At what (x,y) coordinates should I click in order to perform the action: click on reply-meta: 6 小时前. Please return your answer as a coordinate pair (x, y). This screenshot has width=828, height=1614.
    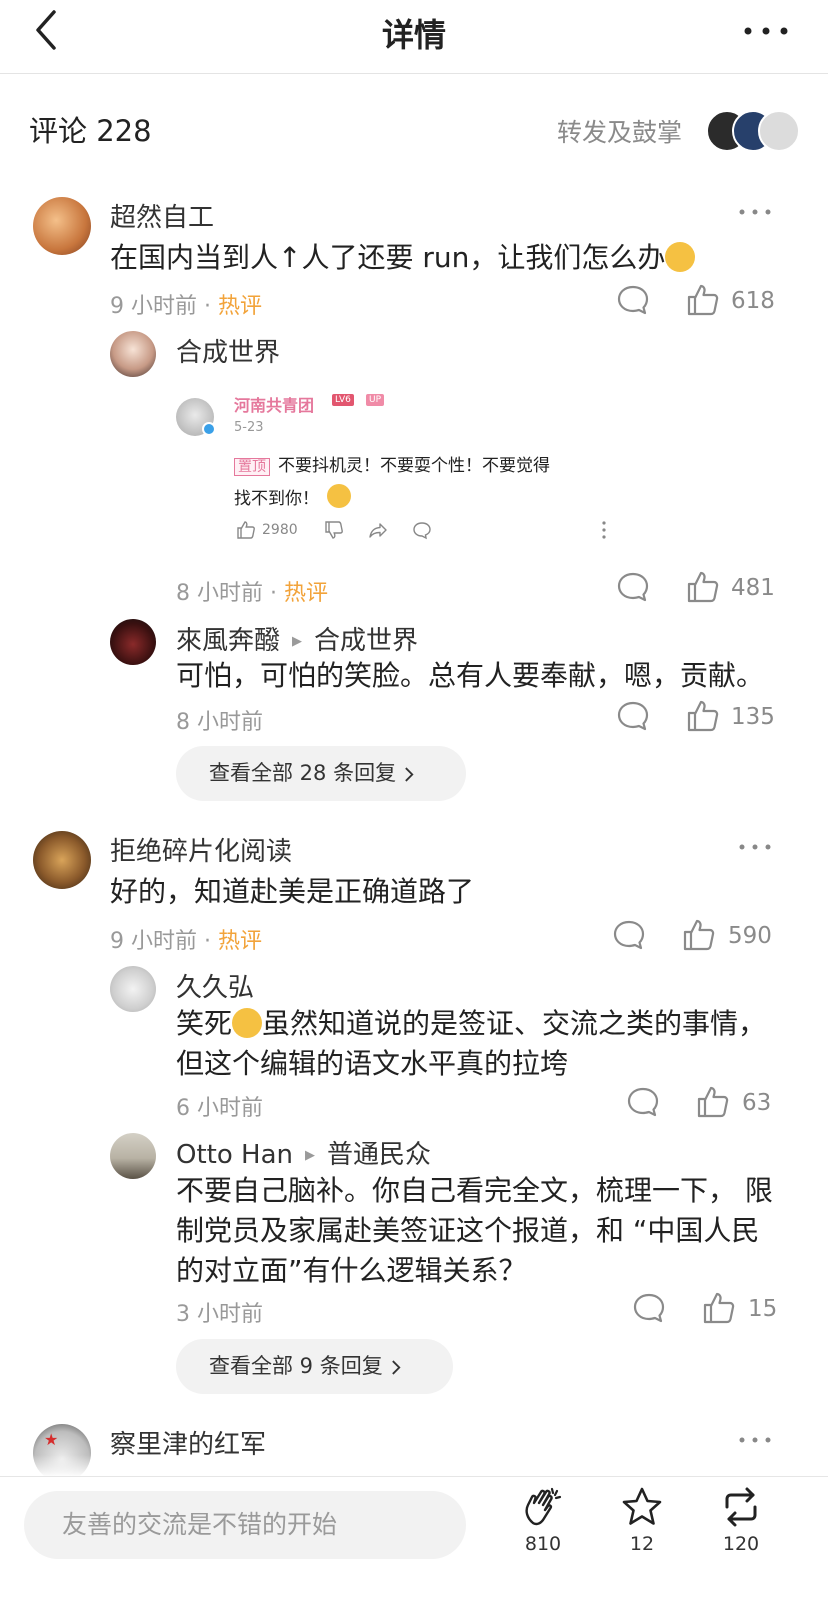
    Looking at the image, I should click on (219, 1108).